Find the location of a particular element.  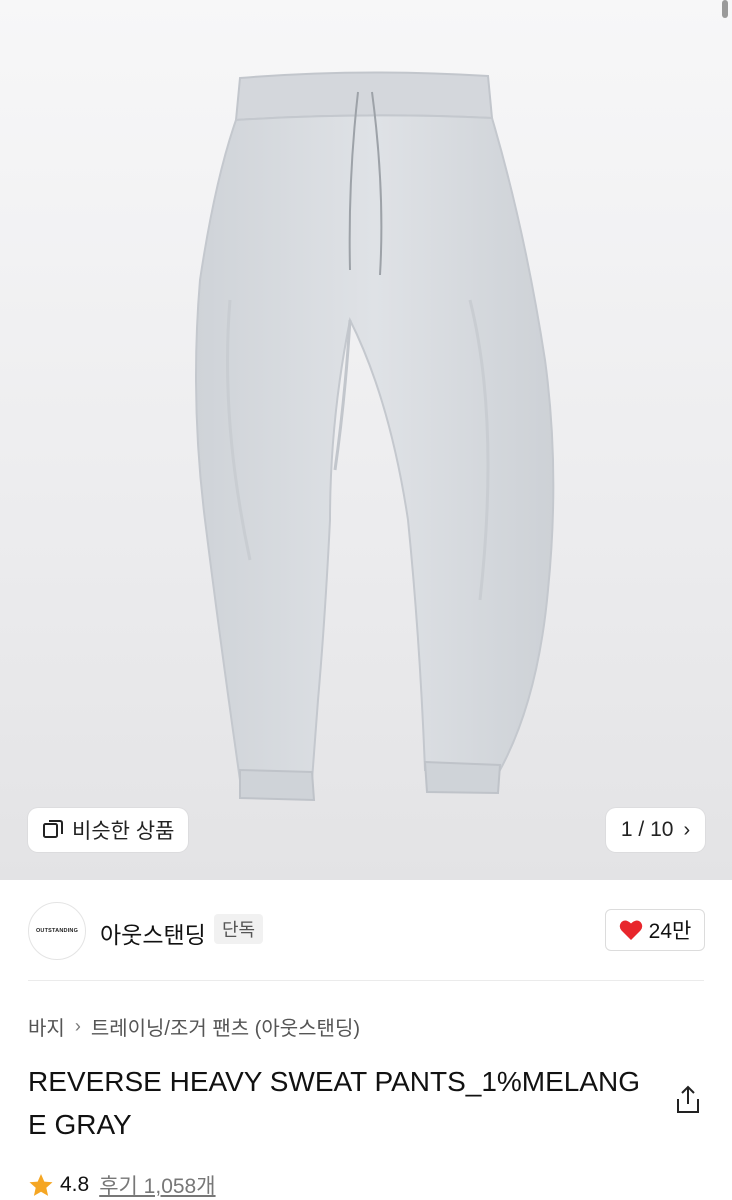

breadcrumb-item-category: 바지 is located at coordinates (46, 1026).